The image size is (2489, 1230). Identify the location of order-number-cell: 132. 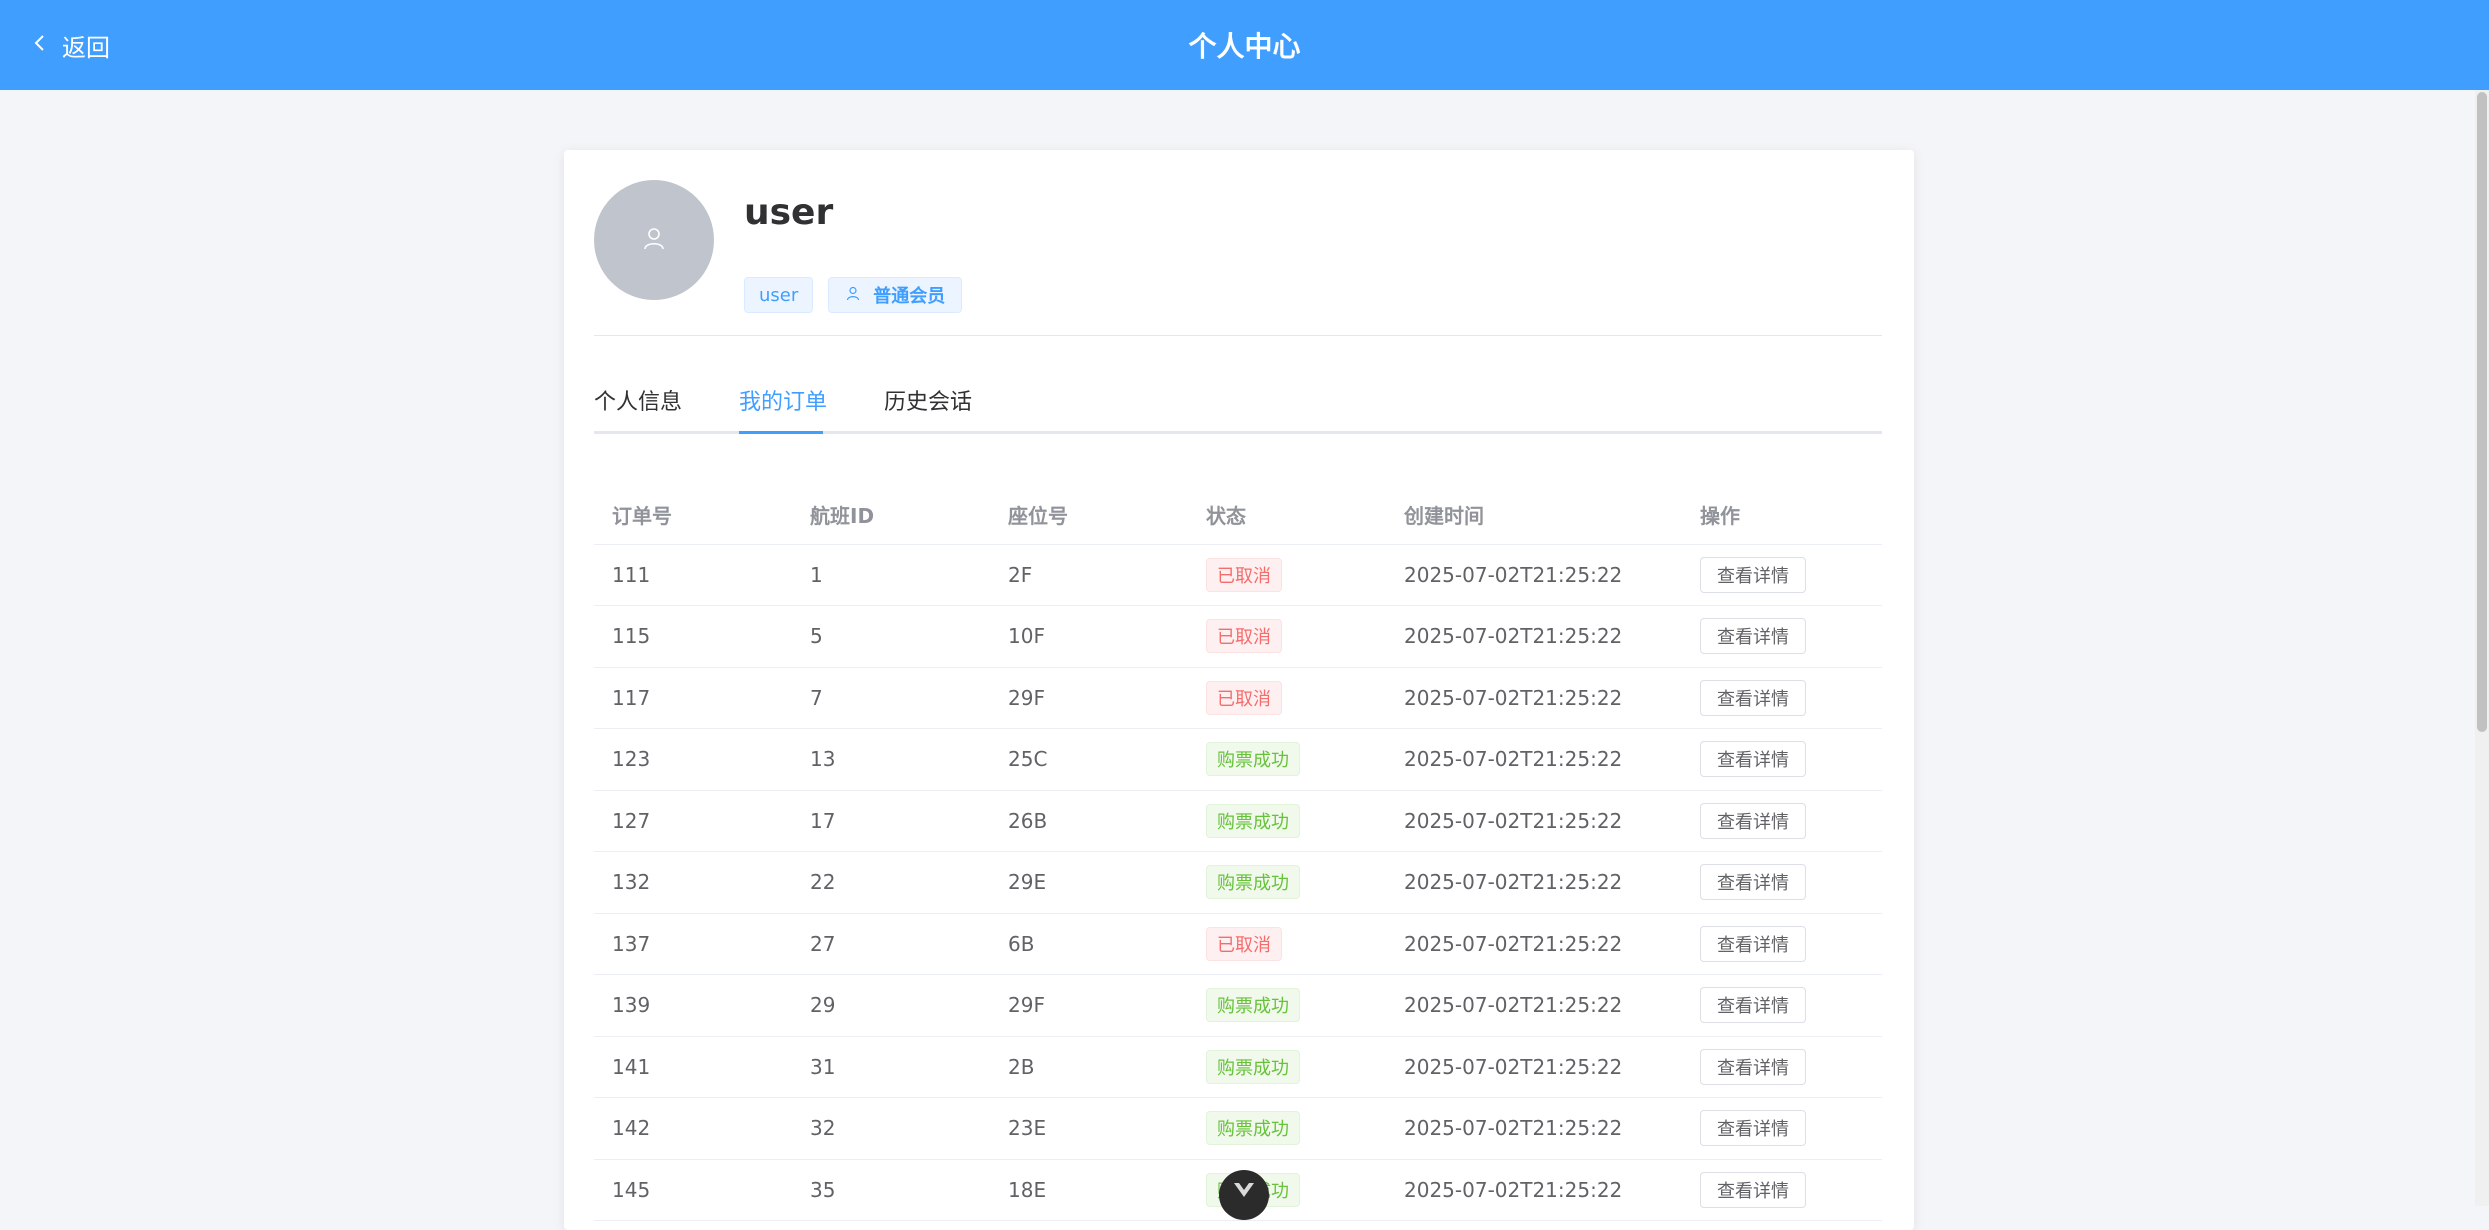
(693, 882).